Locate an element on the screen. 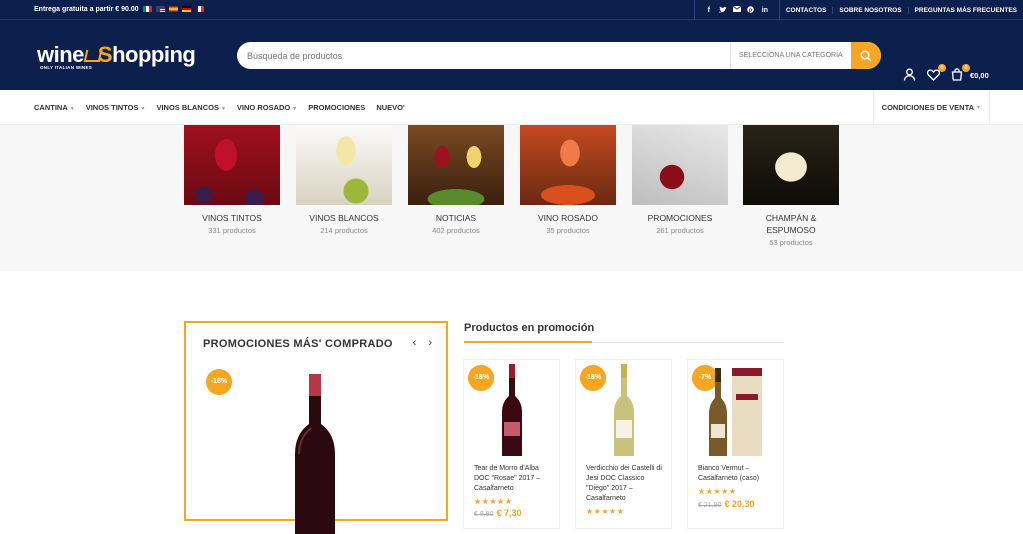  search-bar: SELECCIONA UNA CATEGORÍA ⌄ is located at coordinates (559, 55).